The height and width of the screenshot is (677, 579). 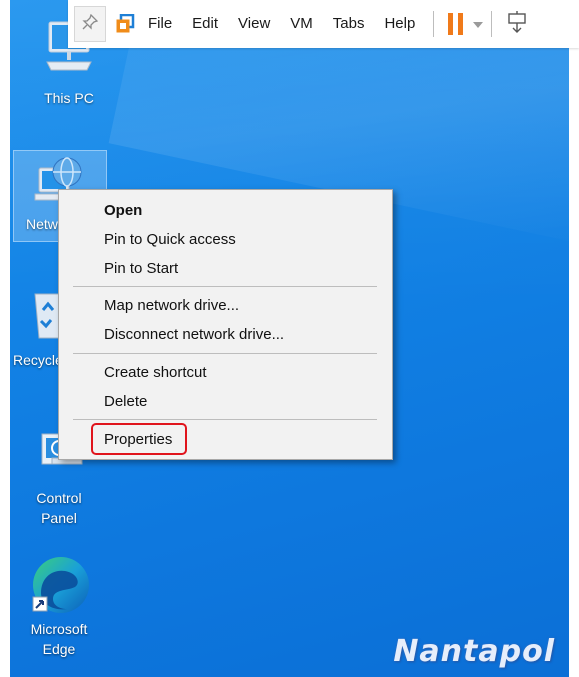 I want to click on menu-item-open: Open, so click(x=123, y=210).